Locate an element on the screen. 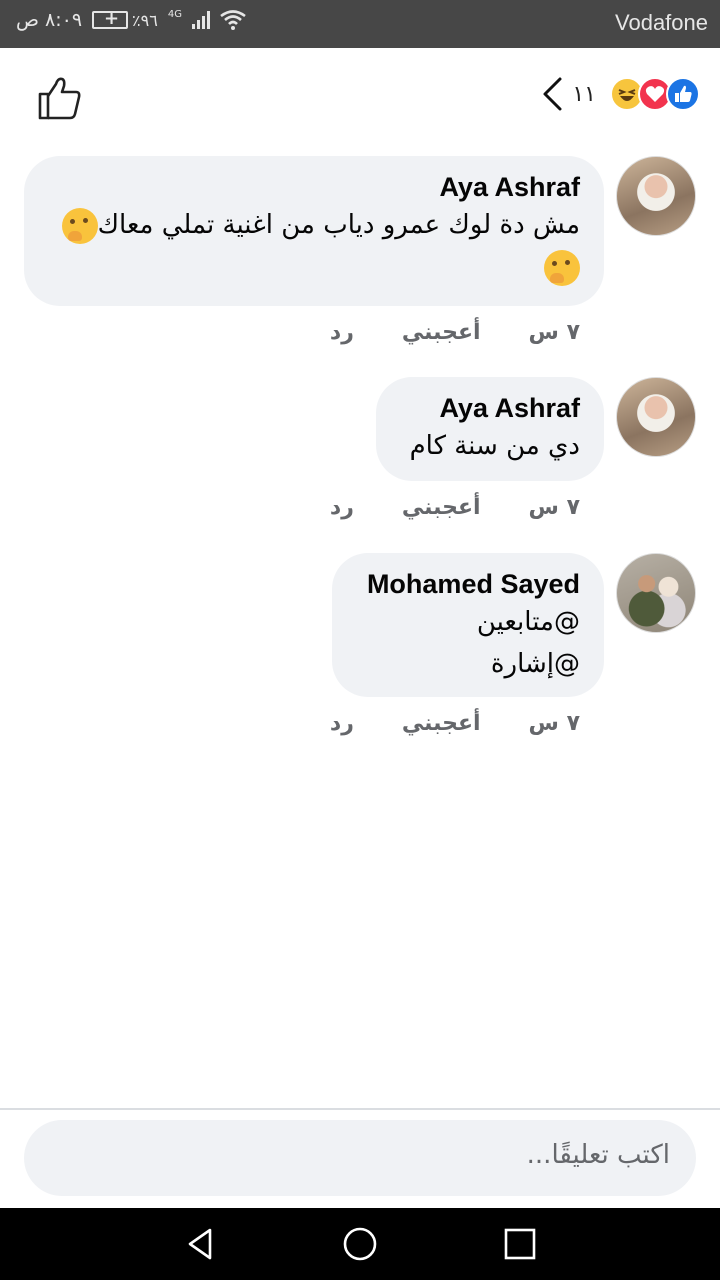 Image resolution: width=720 pixels, height=1280 pixels. comment-bubble: Aya Ashraf دي من سنة كام is located at coordinates (490, 429).